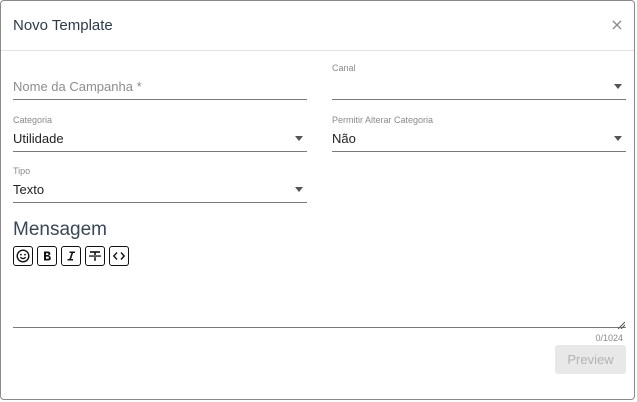 The image size is (637, 402). What do you see at coordinates (29, 189) in the screenshot?
I see `type-value: Texto` at bounding box center [29, 189].